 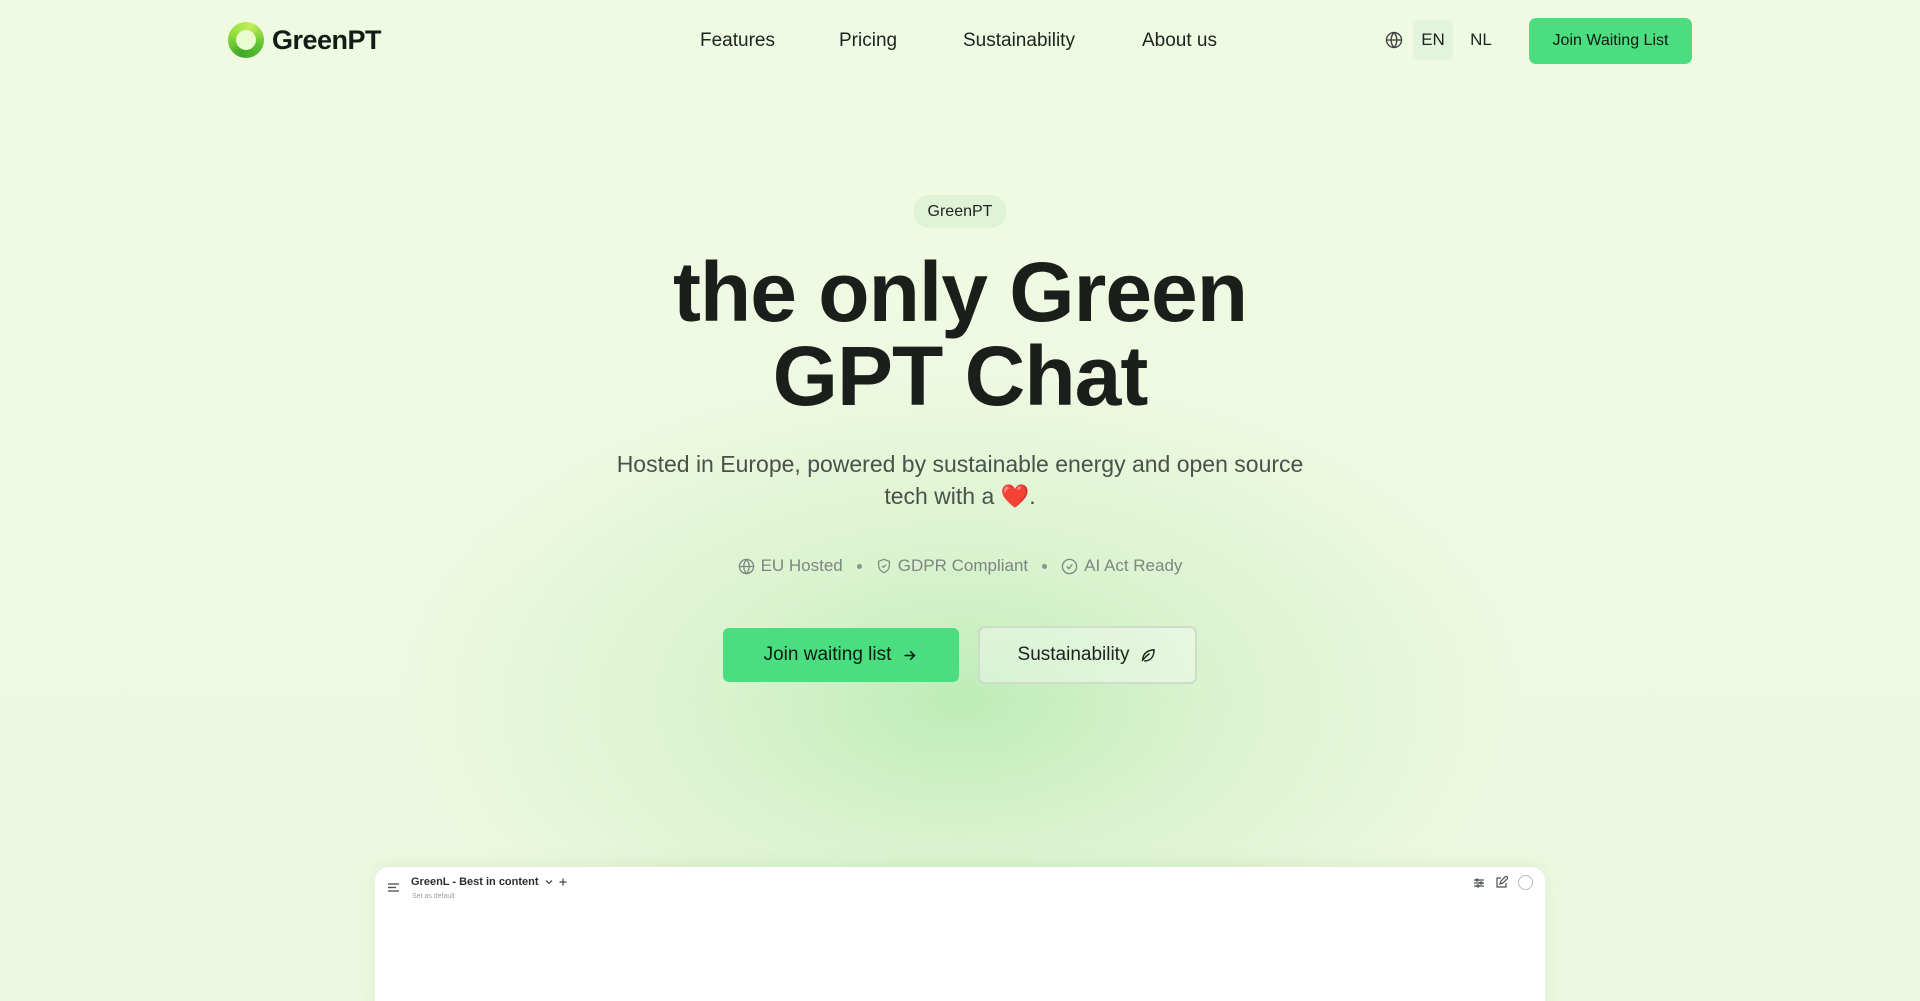 I want to click on menu-icon, so click(x=393, y=888).